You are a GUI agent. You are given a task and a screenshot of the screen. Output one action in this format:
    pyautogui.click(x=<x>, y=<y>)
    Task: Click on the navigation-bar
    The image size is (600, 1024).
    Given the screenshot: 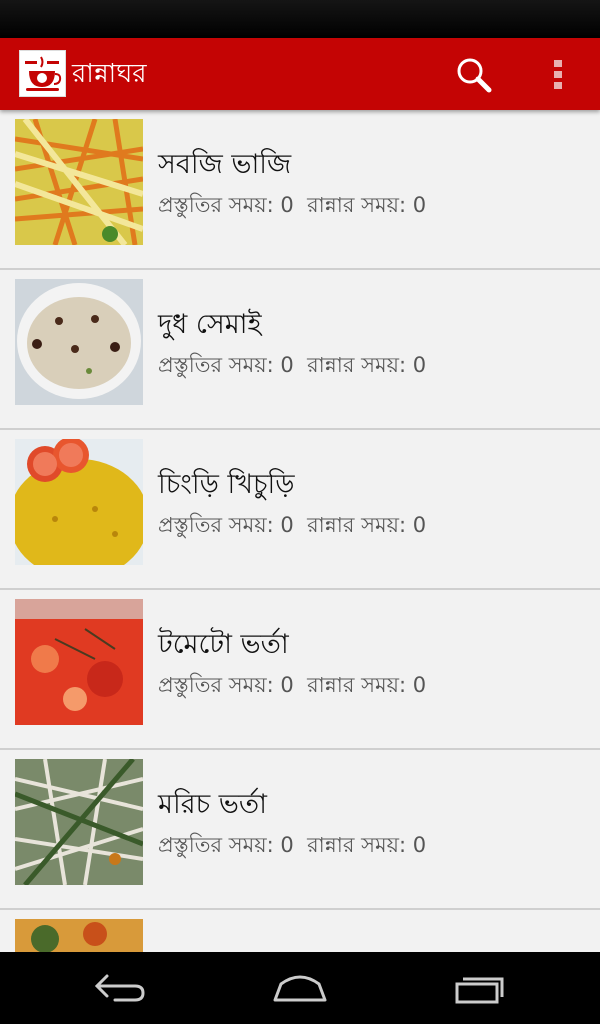 What is the action you would take?
    pyautogui.click(x=300, y=988)
    